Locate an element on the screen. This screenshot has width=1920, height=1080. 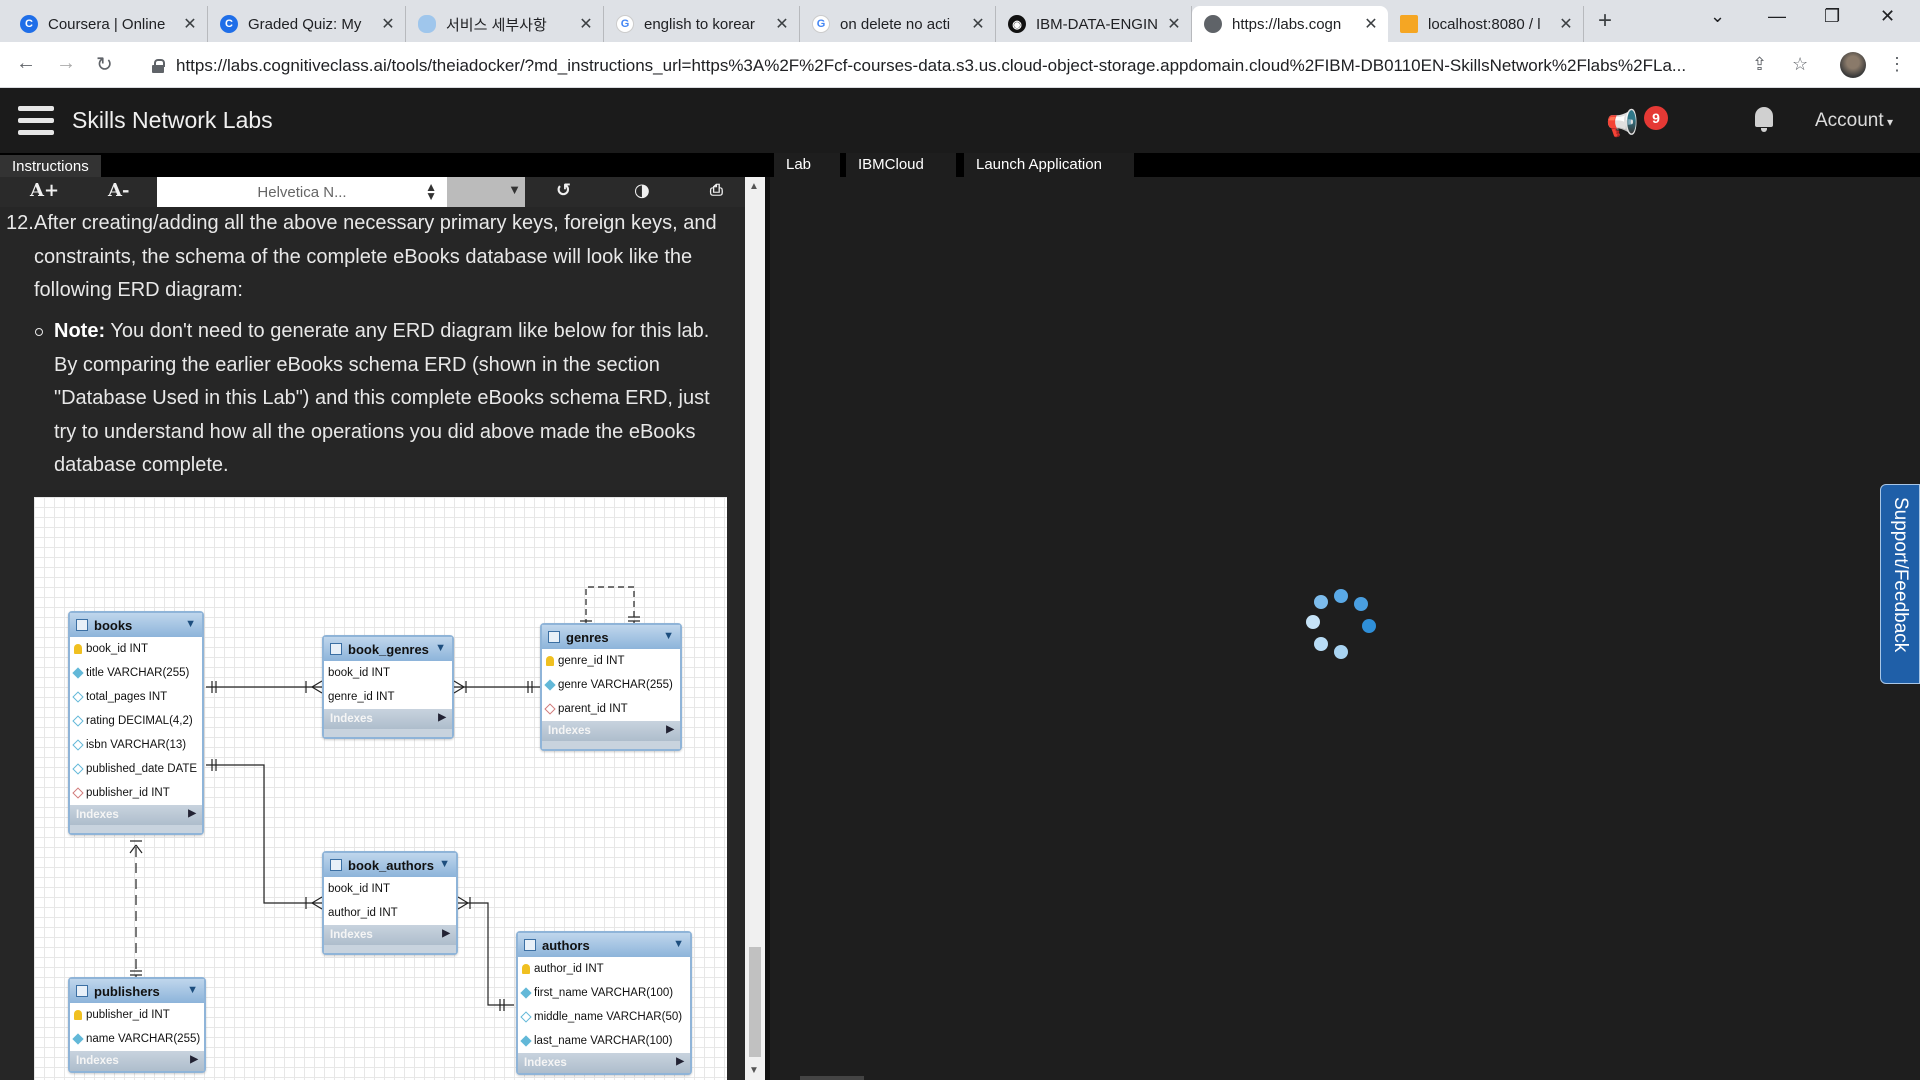
browser-tab-active: https://labs.cogn ✕ is located at coordinates (1290, 24).